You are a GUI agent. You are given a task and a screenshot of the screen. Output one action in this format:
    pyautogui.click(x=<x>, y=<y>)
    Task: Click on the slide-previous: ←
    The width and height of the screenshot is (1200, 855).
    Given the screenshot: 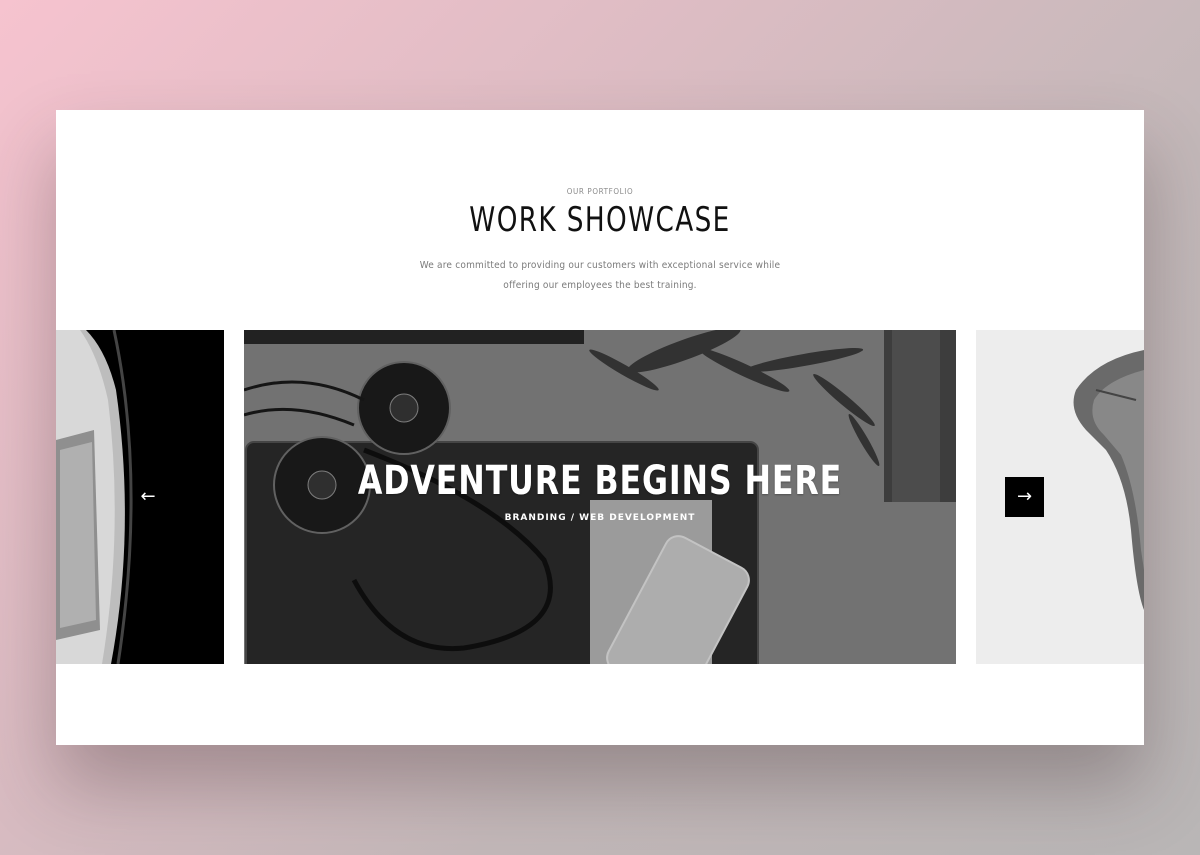 What is the action you would take?
    pyautogui.click(x=140, y=497)
    